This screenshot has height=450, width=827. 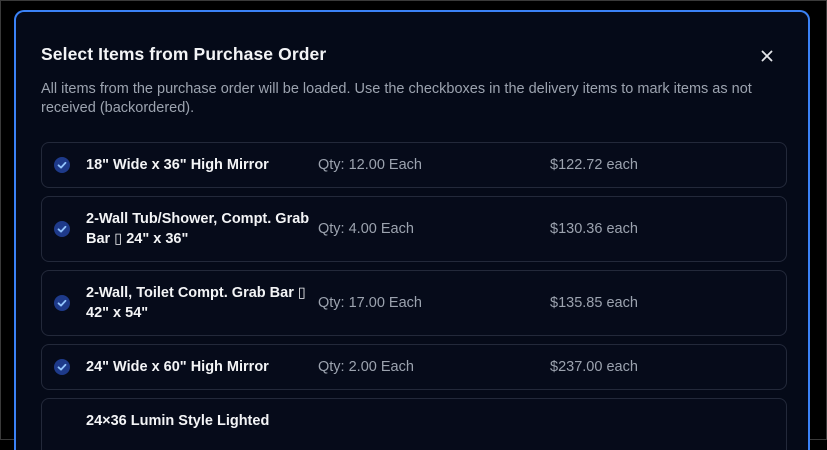 What do you see at coordinates (177, 367) in the screenshot?
I see `item-name-line1: 24" Wide x 60" High Mirror` at bounding box center [177, 367].